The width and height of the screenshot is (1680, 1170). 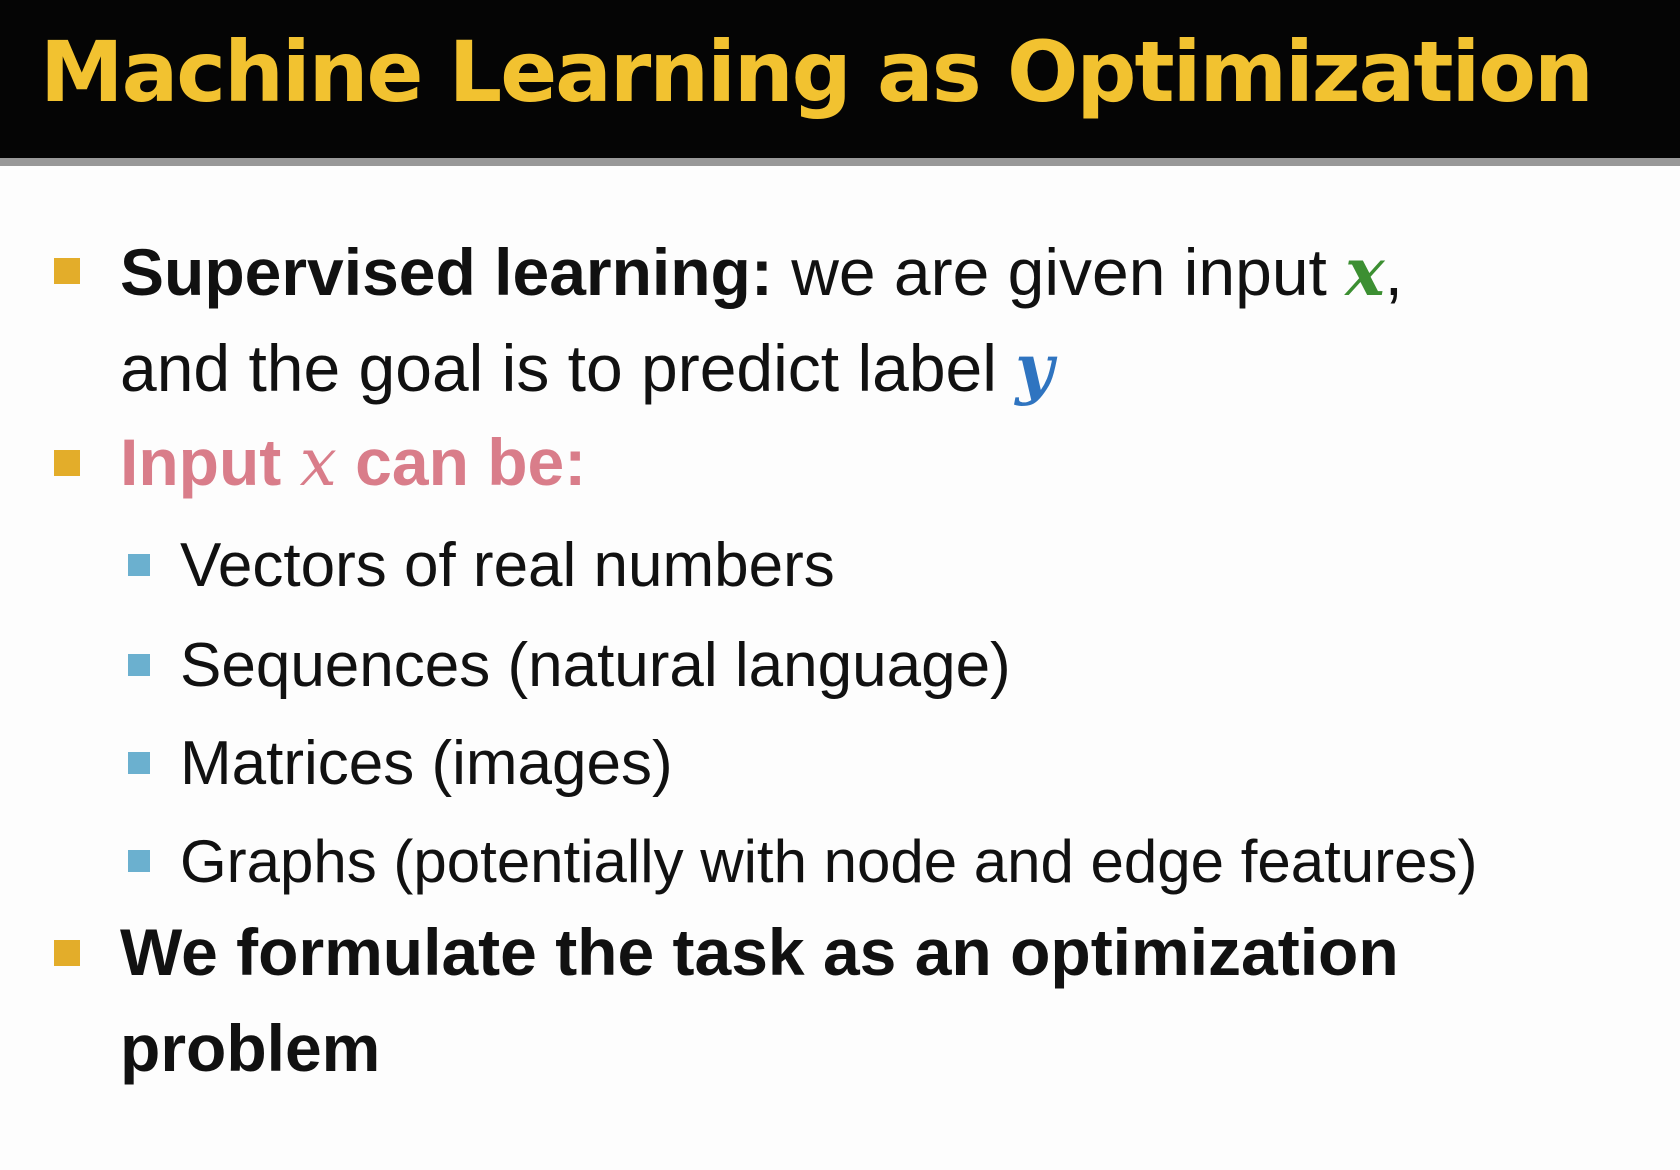 What do you see at coordinates (318, 462) in the screenshot?
I see `input-variable-x: x` at bounding box center [318, 462].